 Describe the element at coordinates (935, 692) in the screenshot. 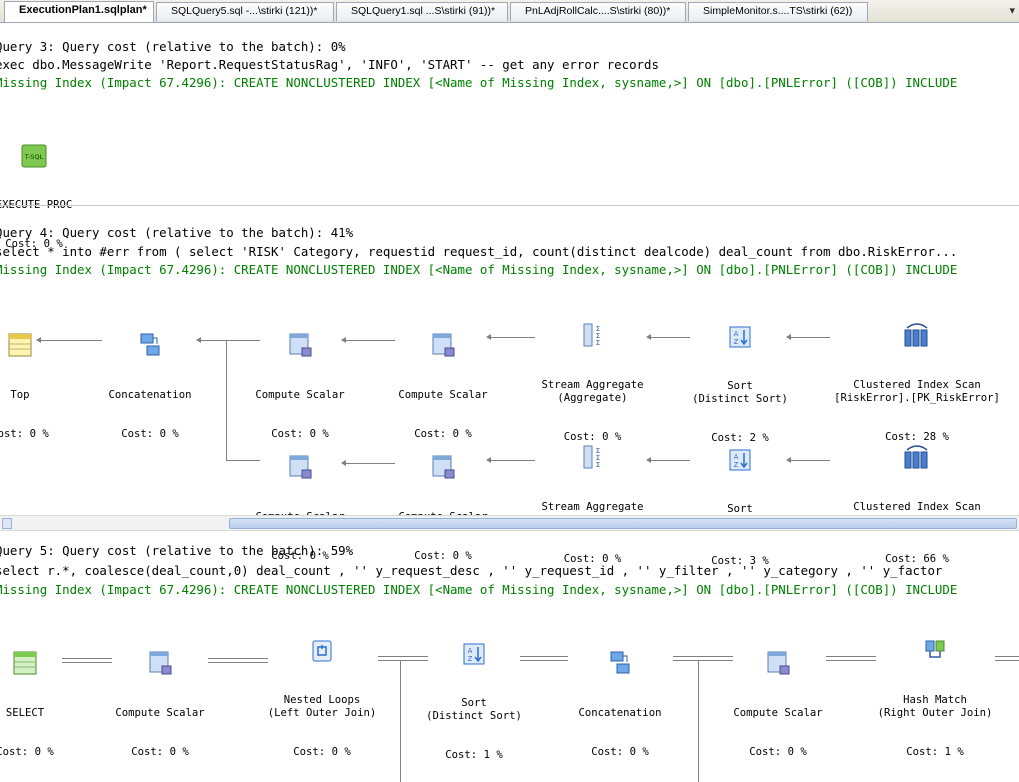

I see `op-hash-match: Hash Match (Right Outer Join) Cost: 1 %` at that location.